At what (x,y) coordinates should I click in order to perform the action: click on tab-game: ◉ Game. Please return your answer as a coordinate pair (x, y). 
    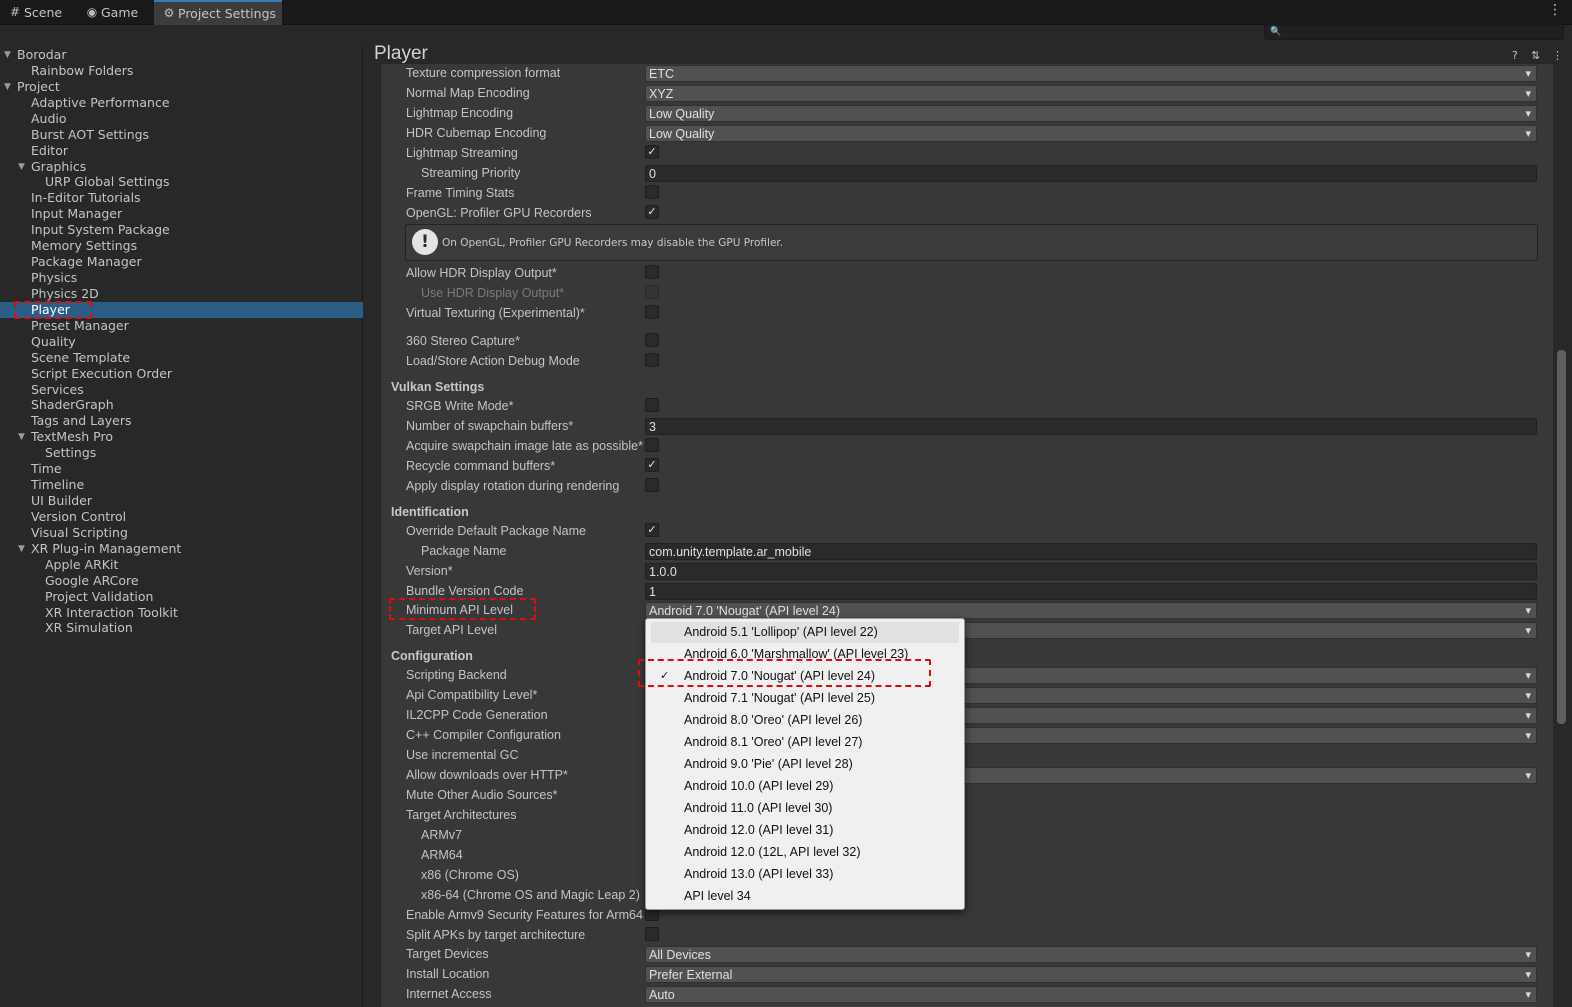
    Looking at the image, I should click on (112, 12).